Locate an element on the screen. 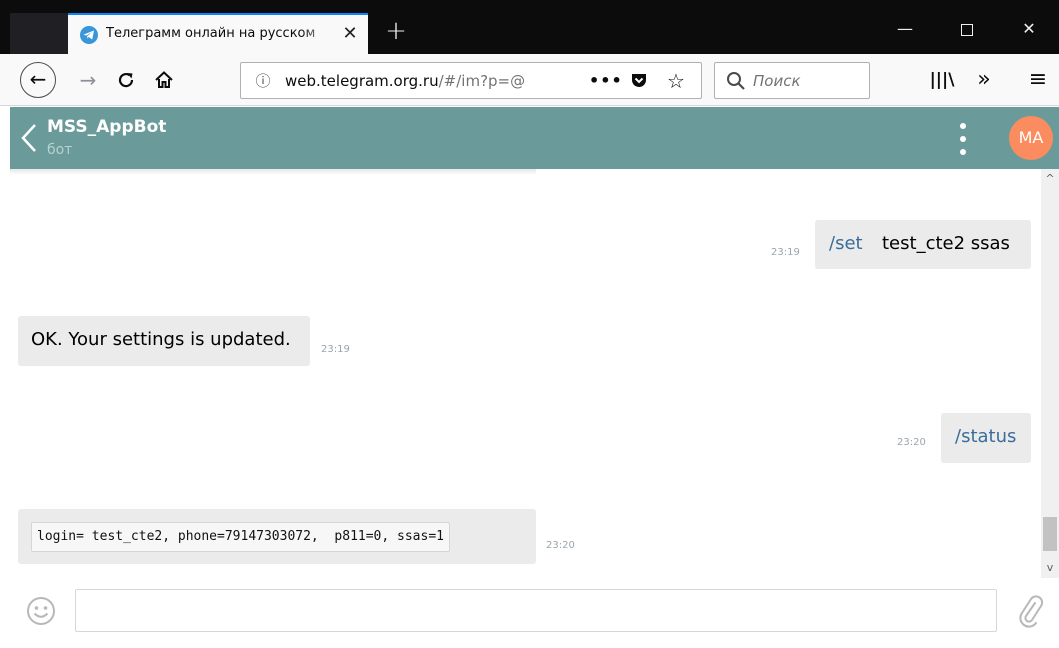  message-bubble-incoming: OK. Your settings is updated. is located at coordinates (164, 341).